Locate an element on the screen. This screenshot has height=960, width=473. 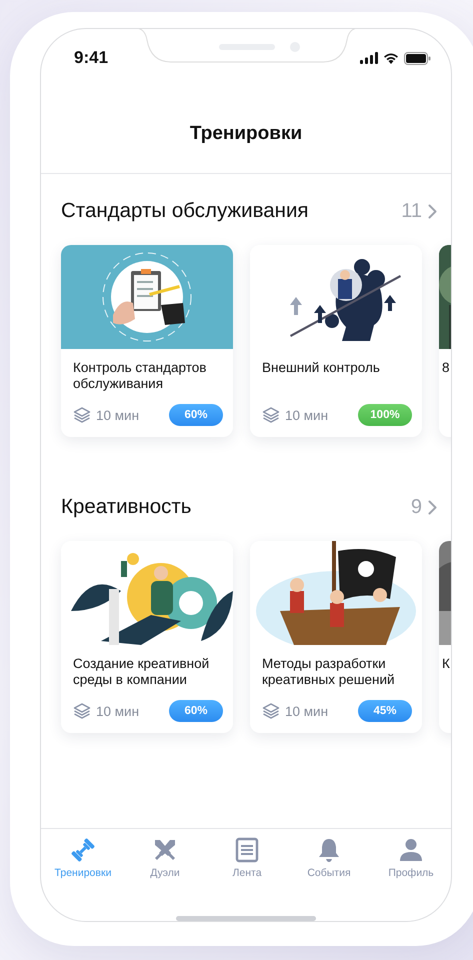
tab-bar-item: Тренировки is located at coordinates (83, 858).